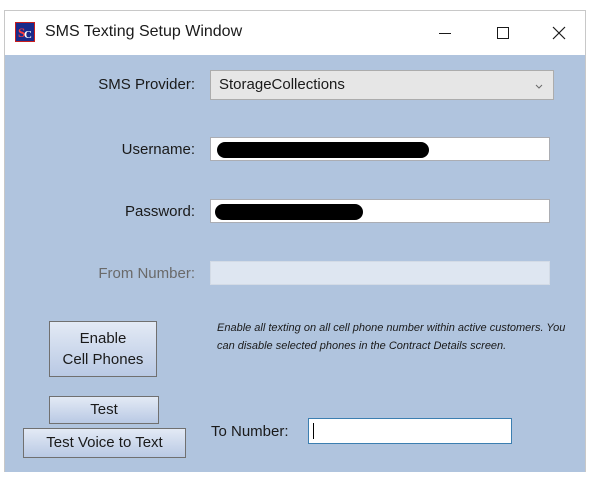  Describe the element at coordinates (380, 273) in the screenshot. I see `from-number-field` at that location.